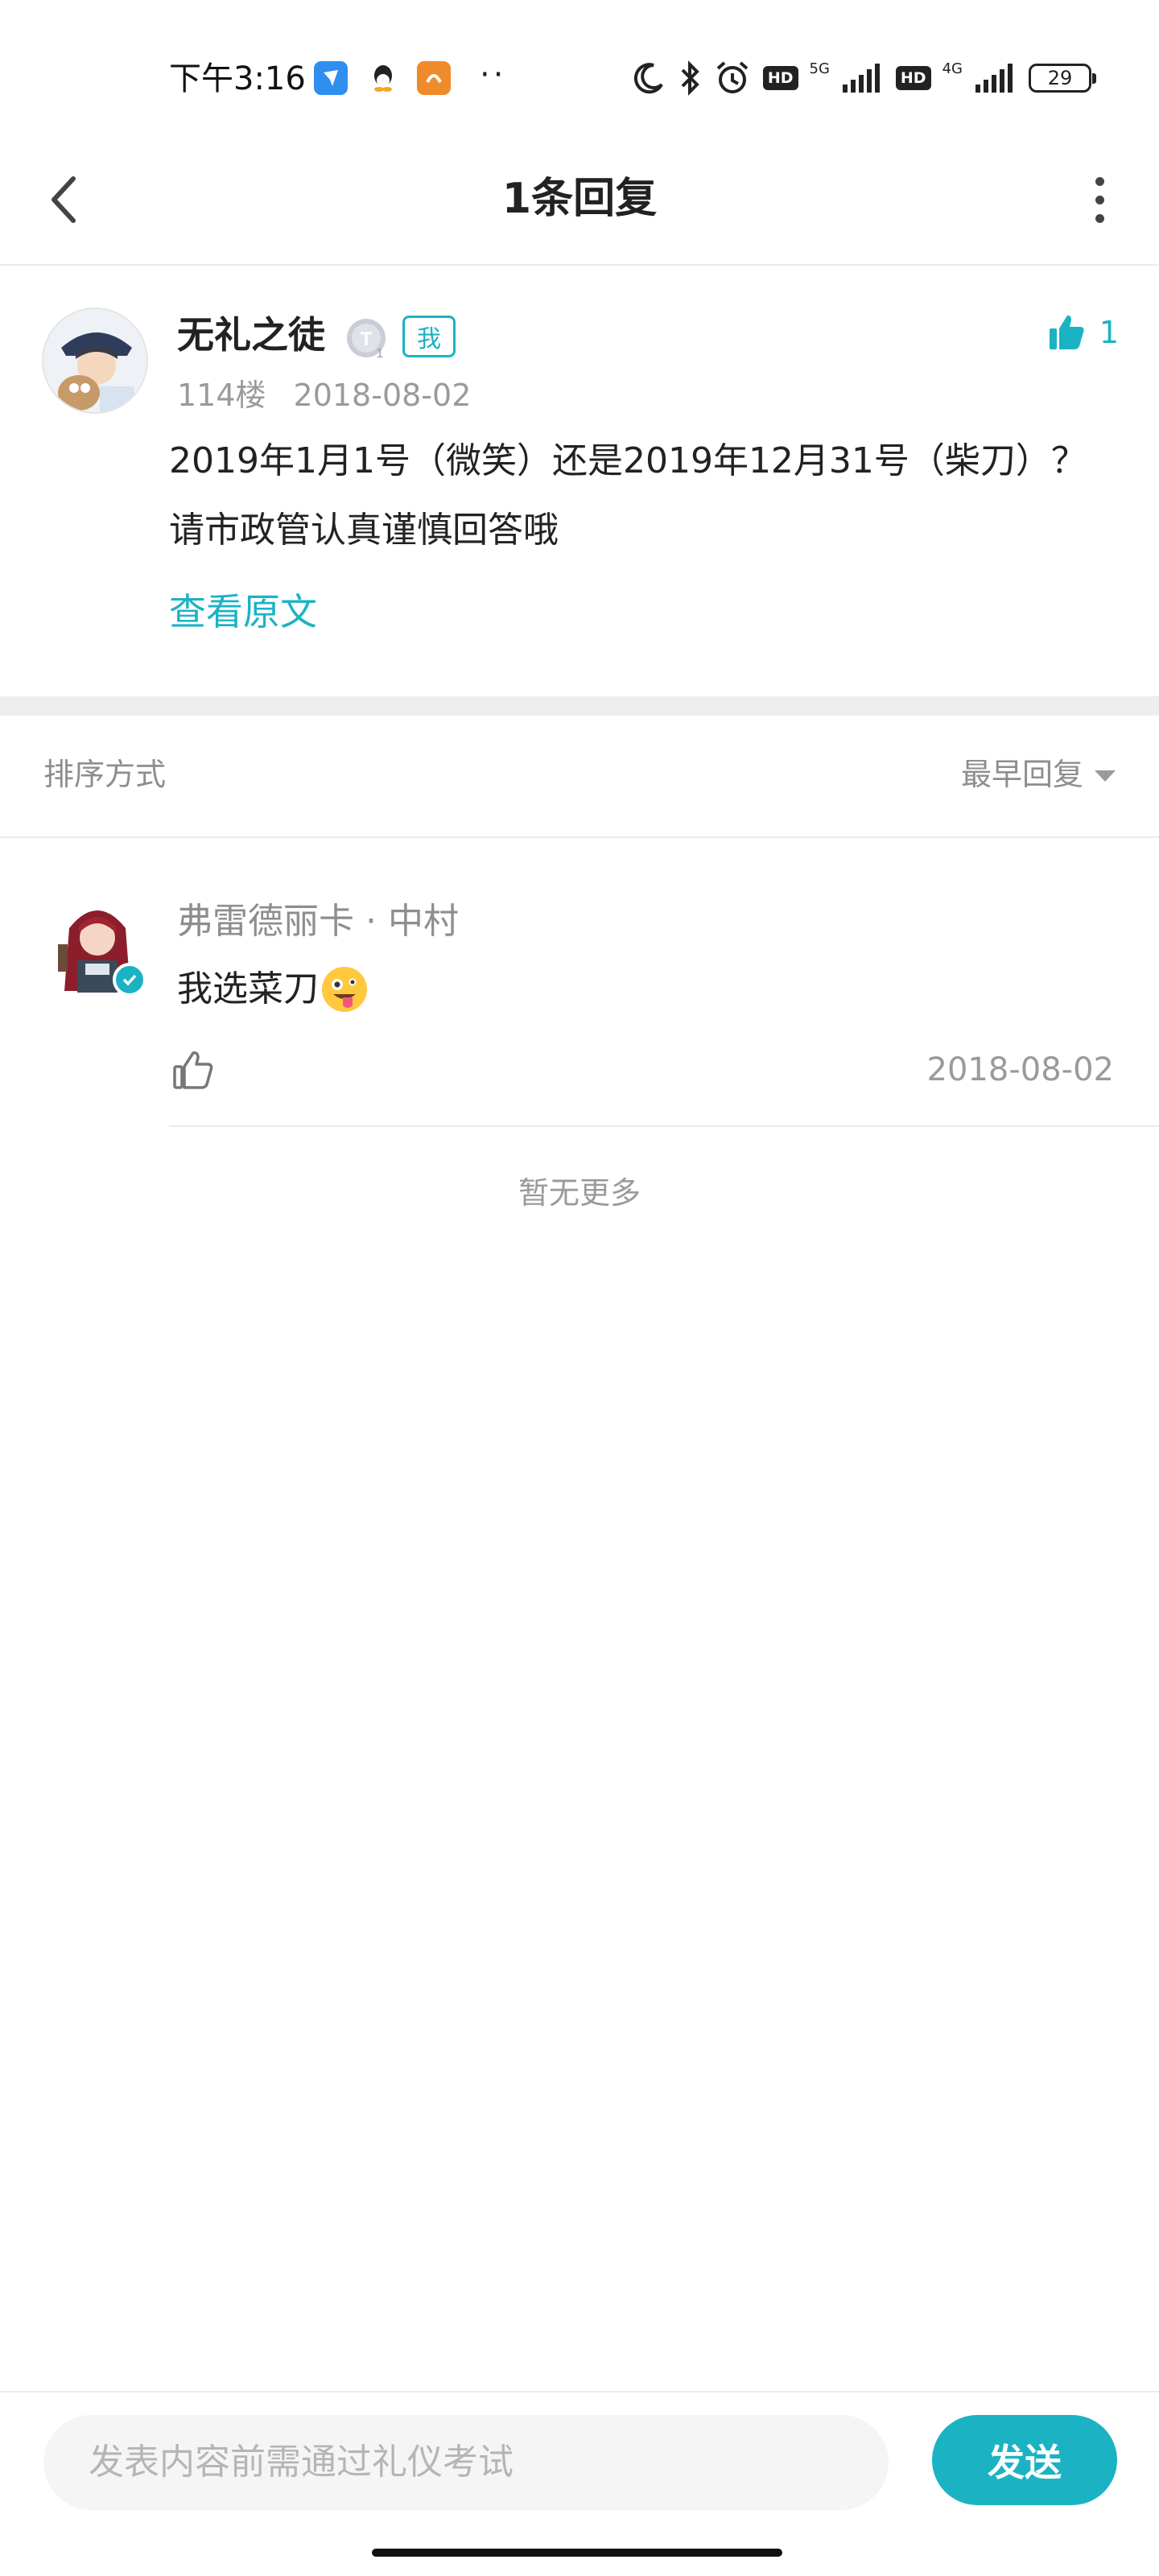  What do you see at coordinates (382, 395) in the screenshot?
I see `post-date: 2018-08-02` at bounding box center [382, 395].